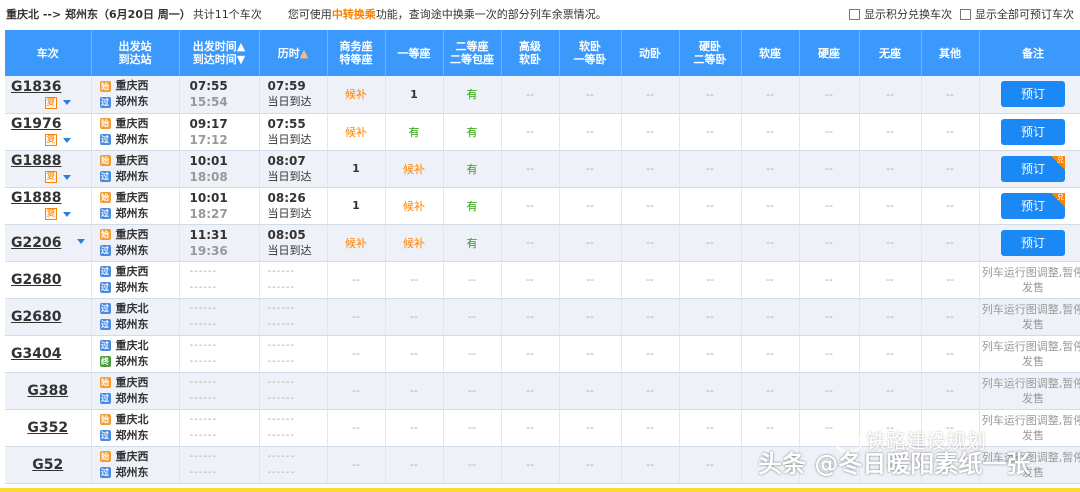 The height and width of the screenshot is (492, 1080). Describe the element at coordinates (51, 102) in the screenshot. I see `fuxing-badge-icon: 复` at that location.